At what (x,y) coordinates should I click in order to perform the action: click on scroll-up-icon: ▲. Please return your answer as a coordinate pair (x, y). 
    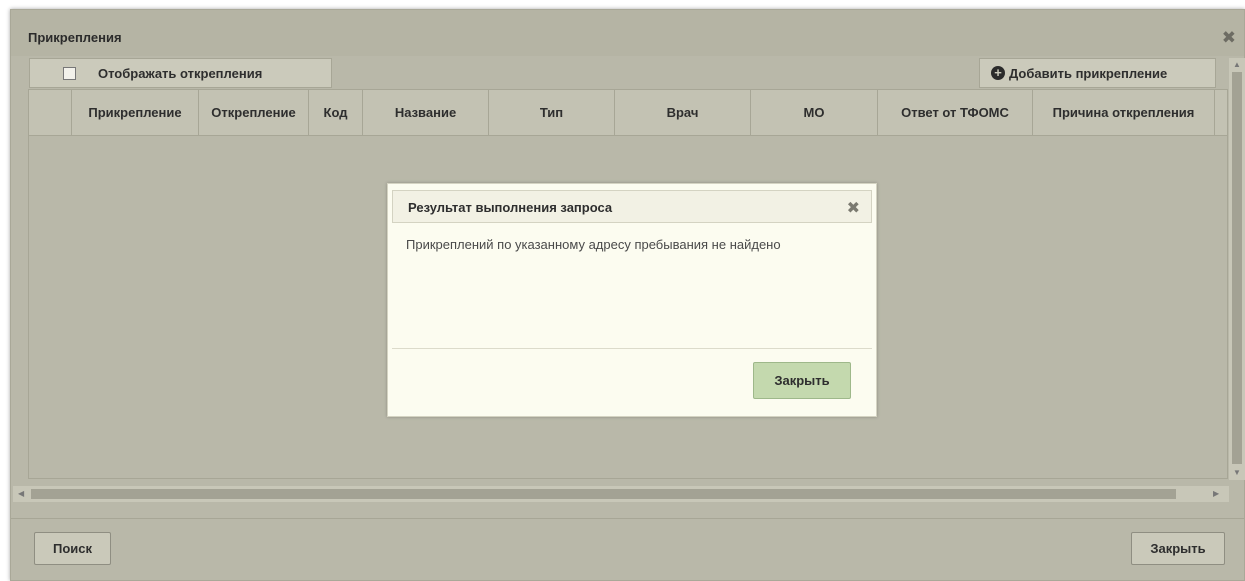
    Looking at the image, I should click on (1237, 64).